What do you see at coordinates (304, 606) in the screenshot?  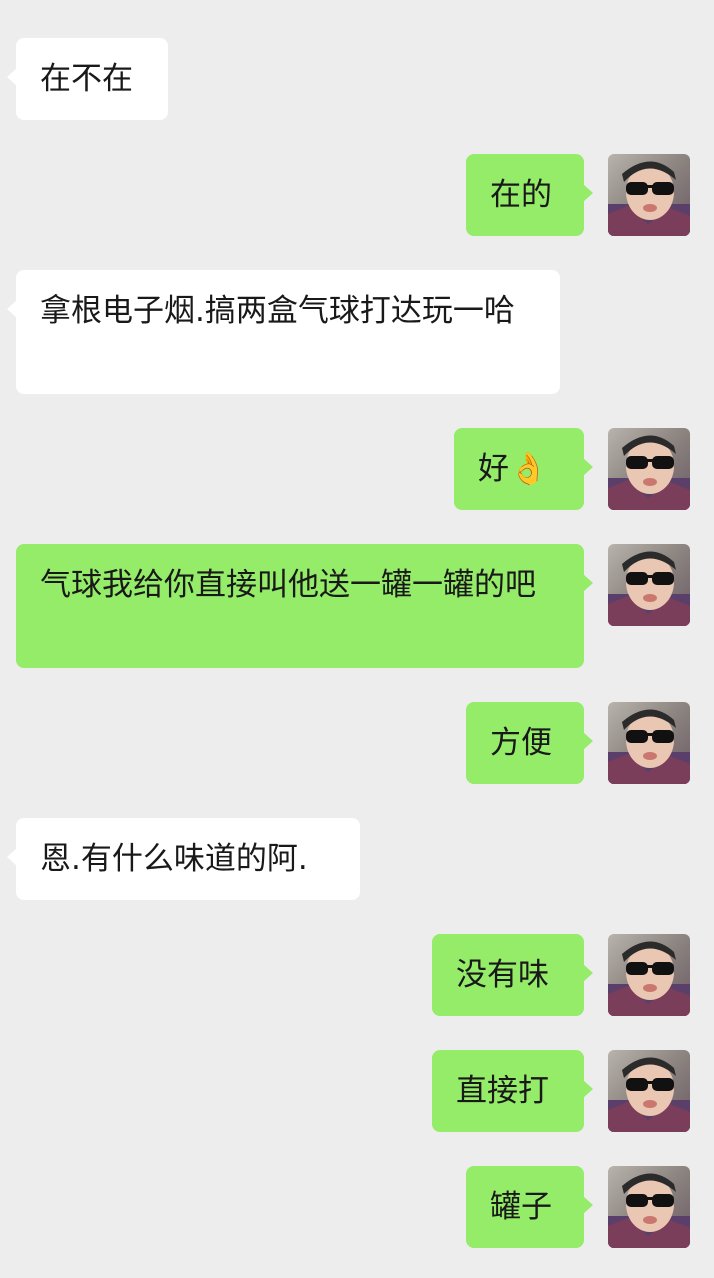 I see `message-bubble-outgoing: 气球我给你直接叫他送一罐一罐的吧` at bounding box center [304, 606].